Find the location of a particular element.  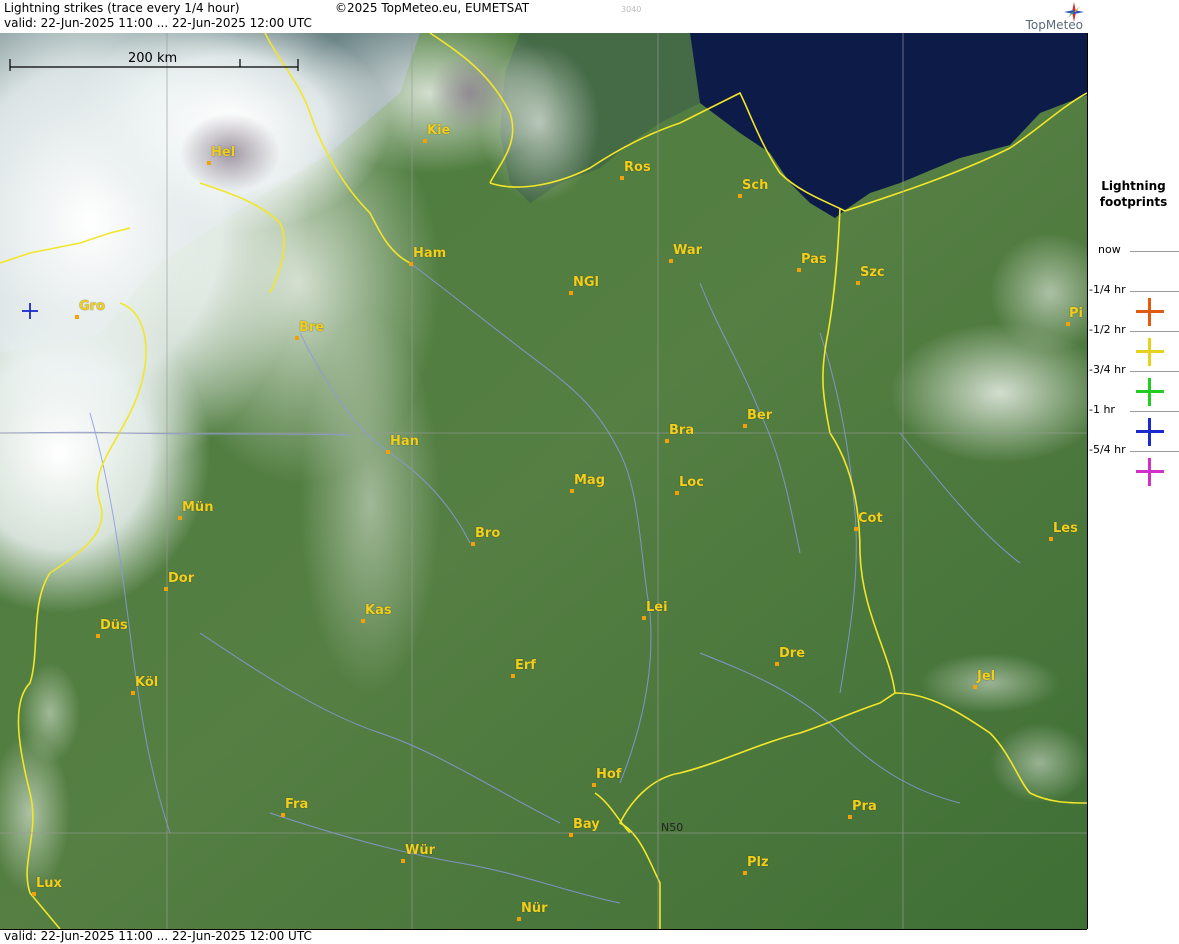

scale-bar-label: 200 km is located at coordinates (153, 58).